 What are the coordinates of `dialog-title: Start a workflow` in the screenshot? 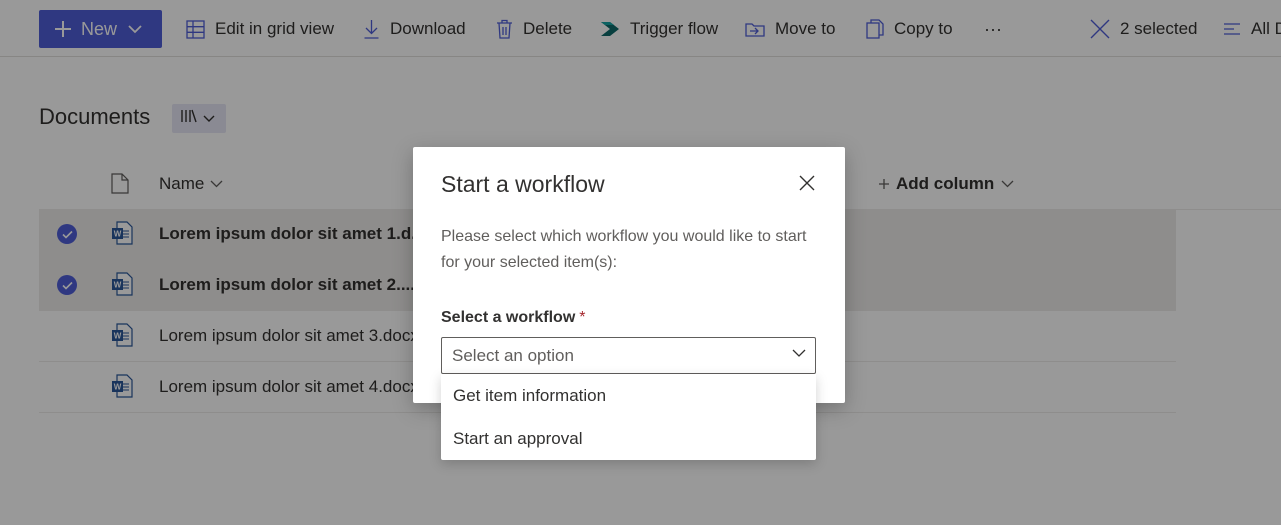 It's located at (523, 184).